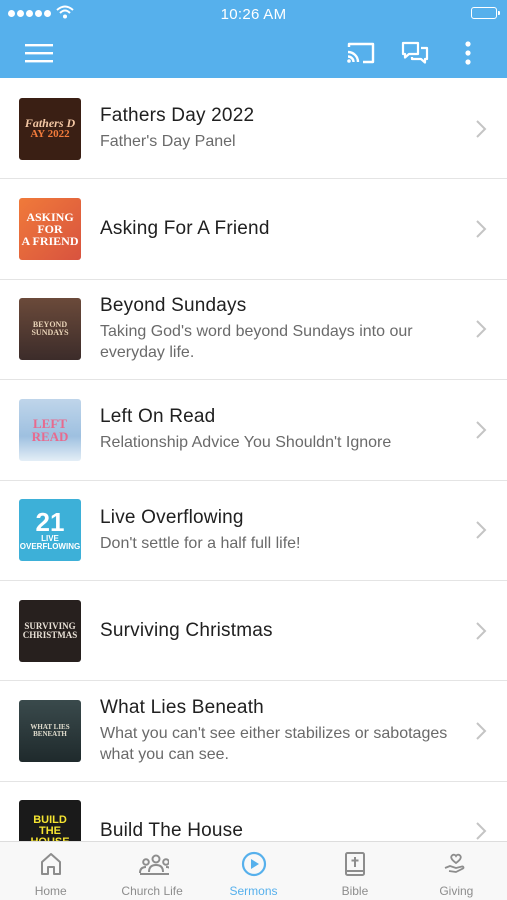 The image size is (507, 900). What do you see at coordinates (200, 543) in the screenshot?
I see `sermon-subtitle: Don't settle for a half full life!` at bounding box center [200, 543].